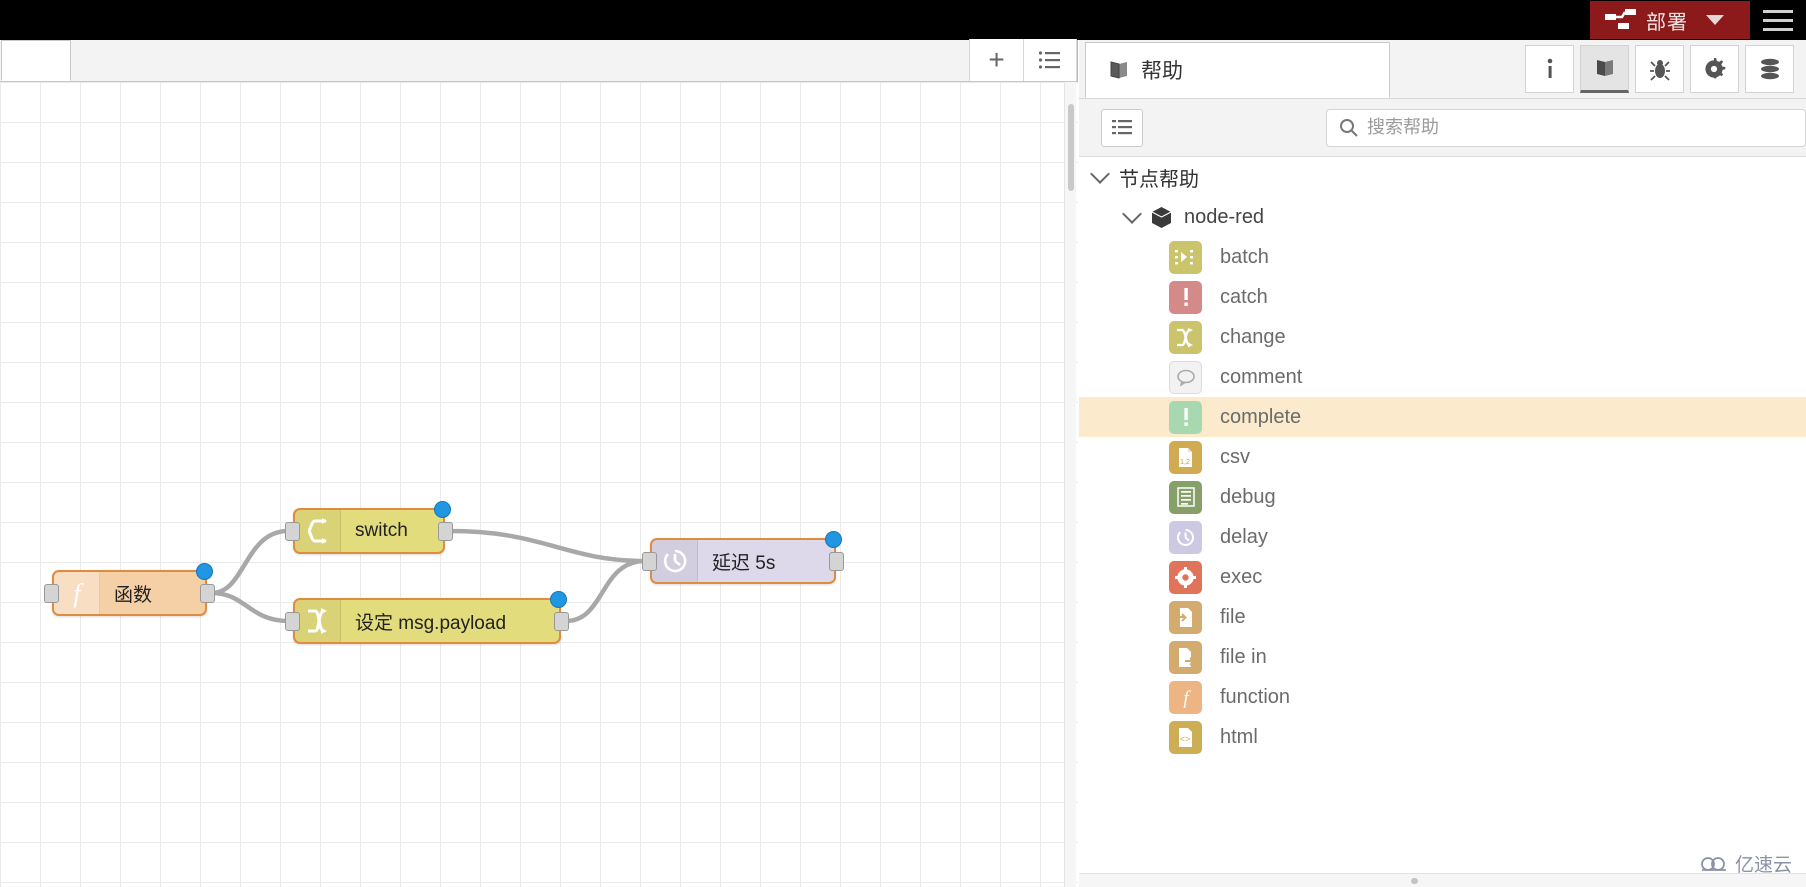  I want to click on help-item-file: file, so click(1442, 617).